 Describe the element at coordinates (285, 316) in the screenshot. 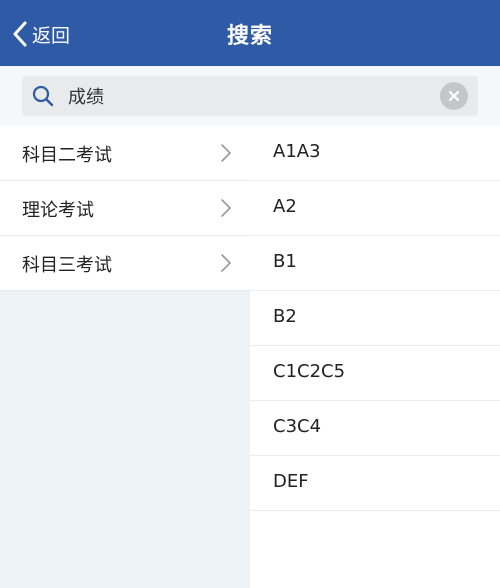

I see `list-item-label: B2` at that location.